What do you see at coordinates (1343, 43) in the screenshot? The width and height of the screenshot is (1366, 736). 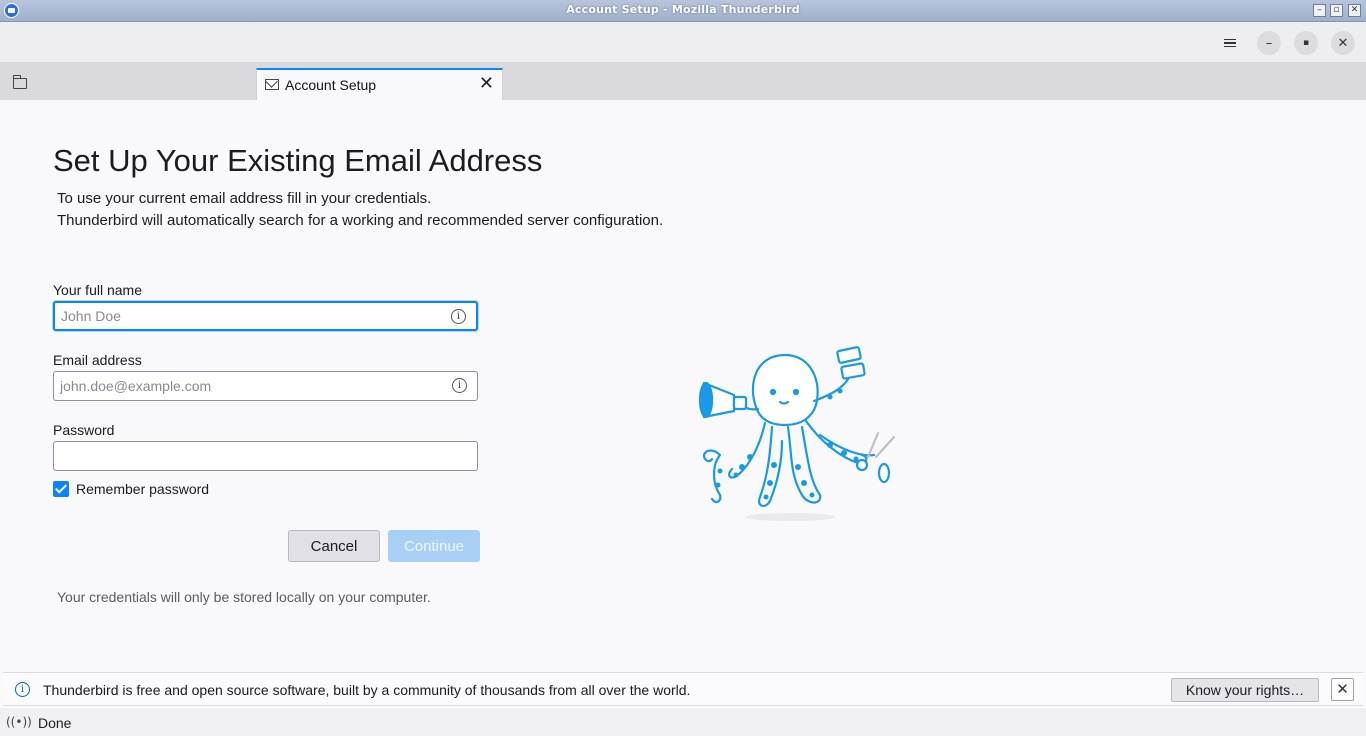 I see `close-button: ✕` at bounding box center [1343, 43].